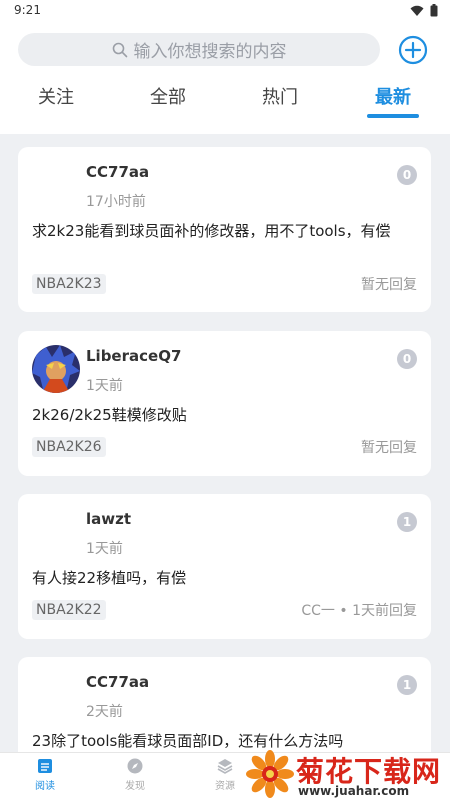  I want to click on nav-discover: 发现, so click(135, 774).